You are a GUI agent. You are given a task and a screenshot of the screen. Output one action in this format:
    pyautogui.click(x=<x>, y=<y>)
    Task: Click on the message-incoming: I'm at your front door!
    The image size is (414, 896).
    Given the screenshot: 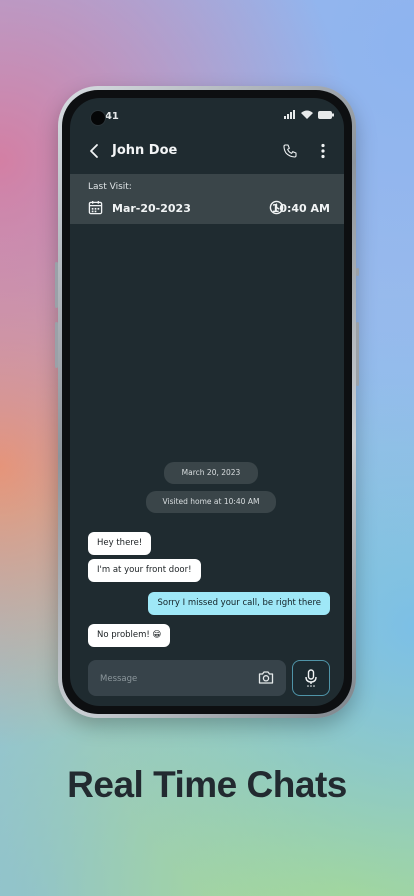 What is the action you would take?
    pyautogui.click(x=144, y=570)
    